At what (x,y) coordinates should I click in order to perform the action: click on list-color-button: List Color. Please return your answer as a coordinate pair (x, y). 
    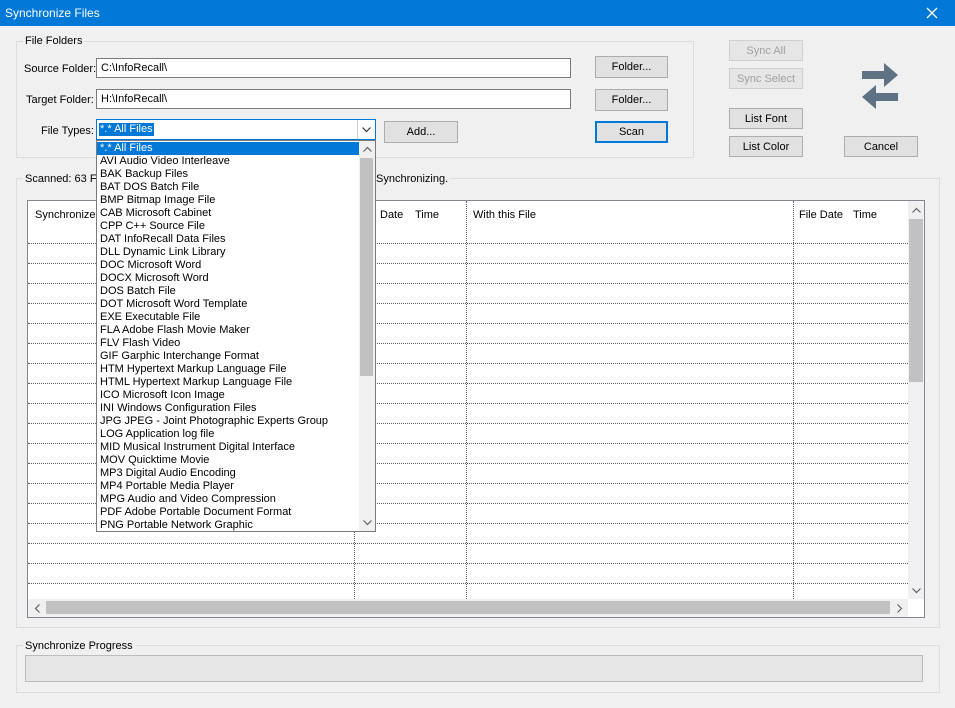
    Looking at the image, I should click on (766, 146).